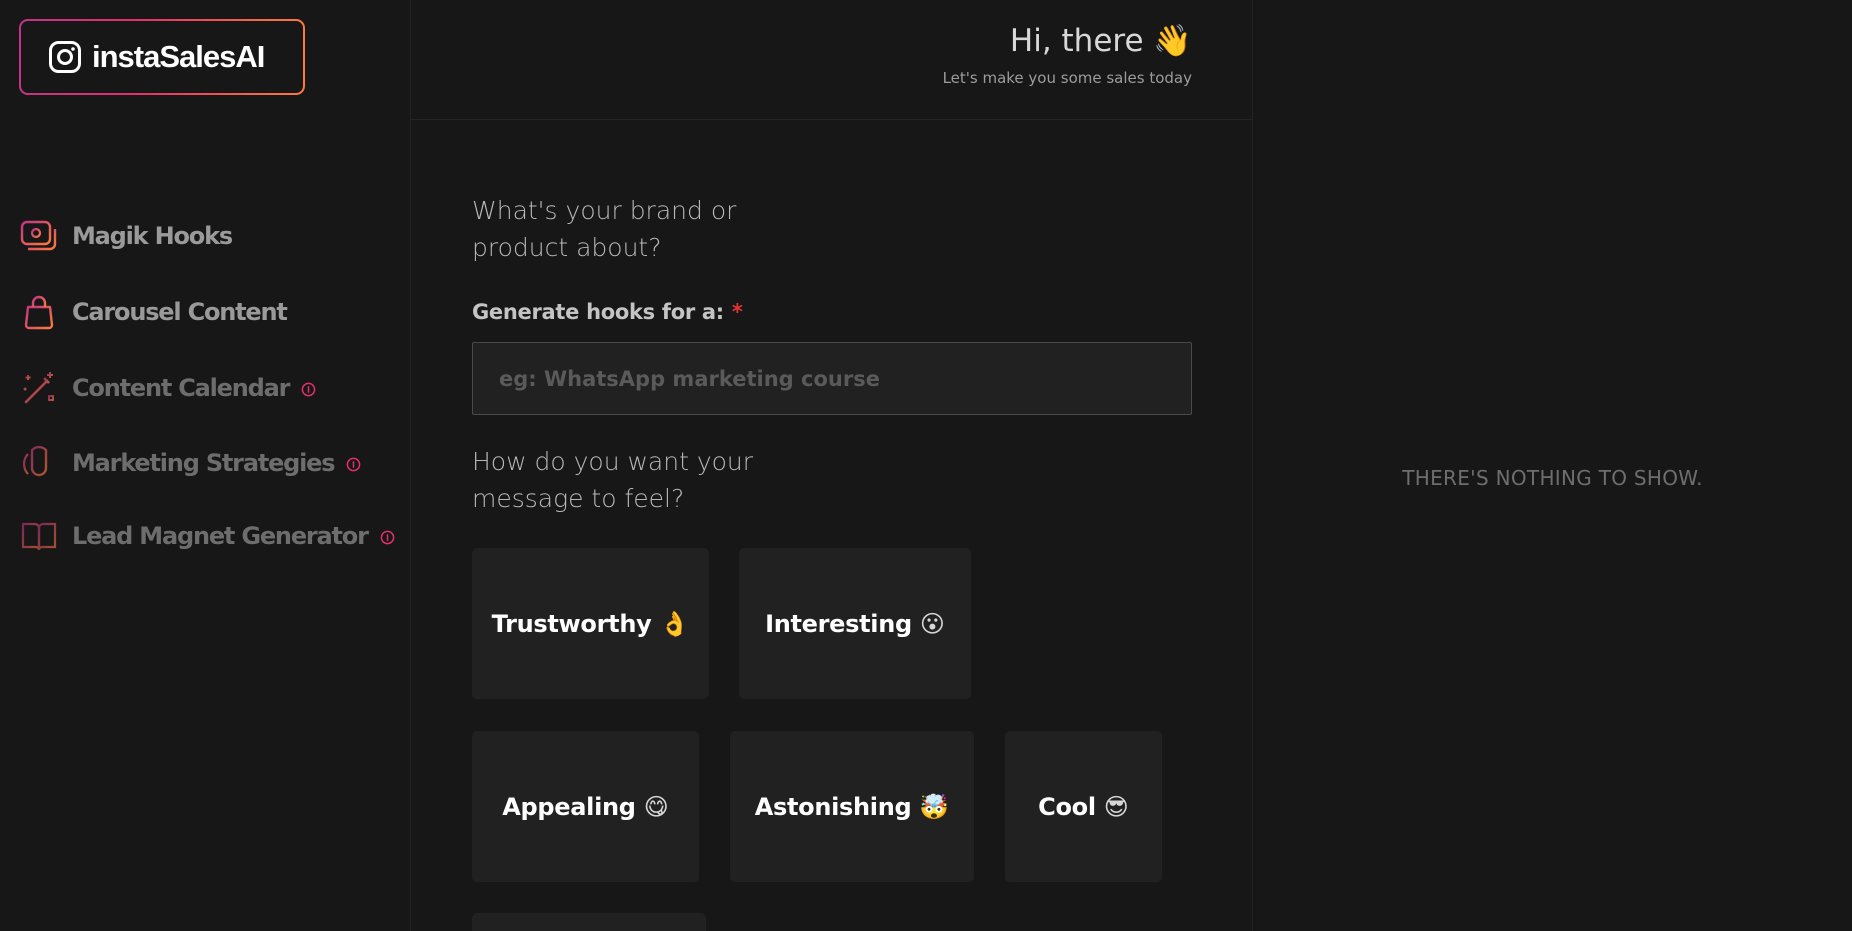 The height and width of the screenshot is (931, 1852). I want to click on sidebar-item-marketing-strategies: Marketing Strategies, so click(190, 463).